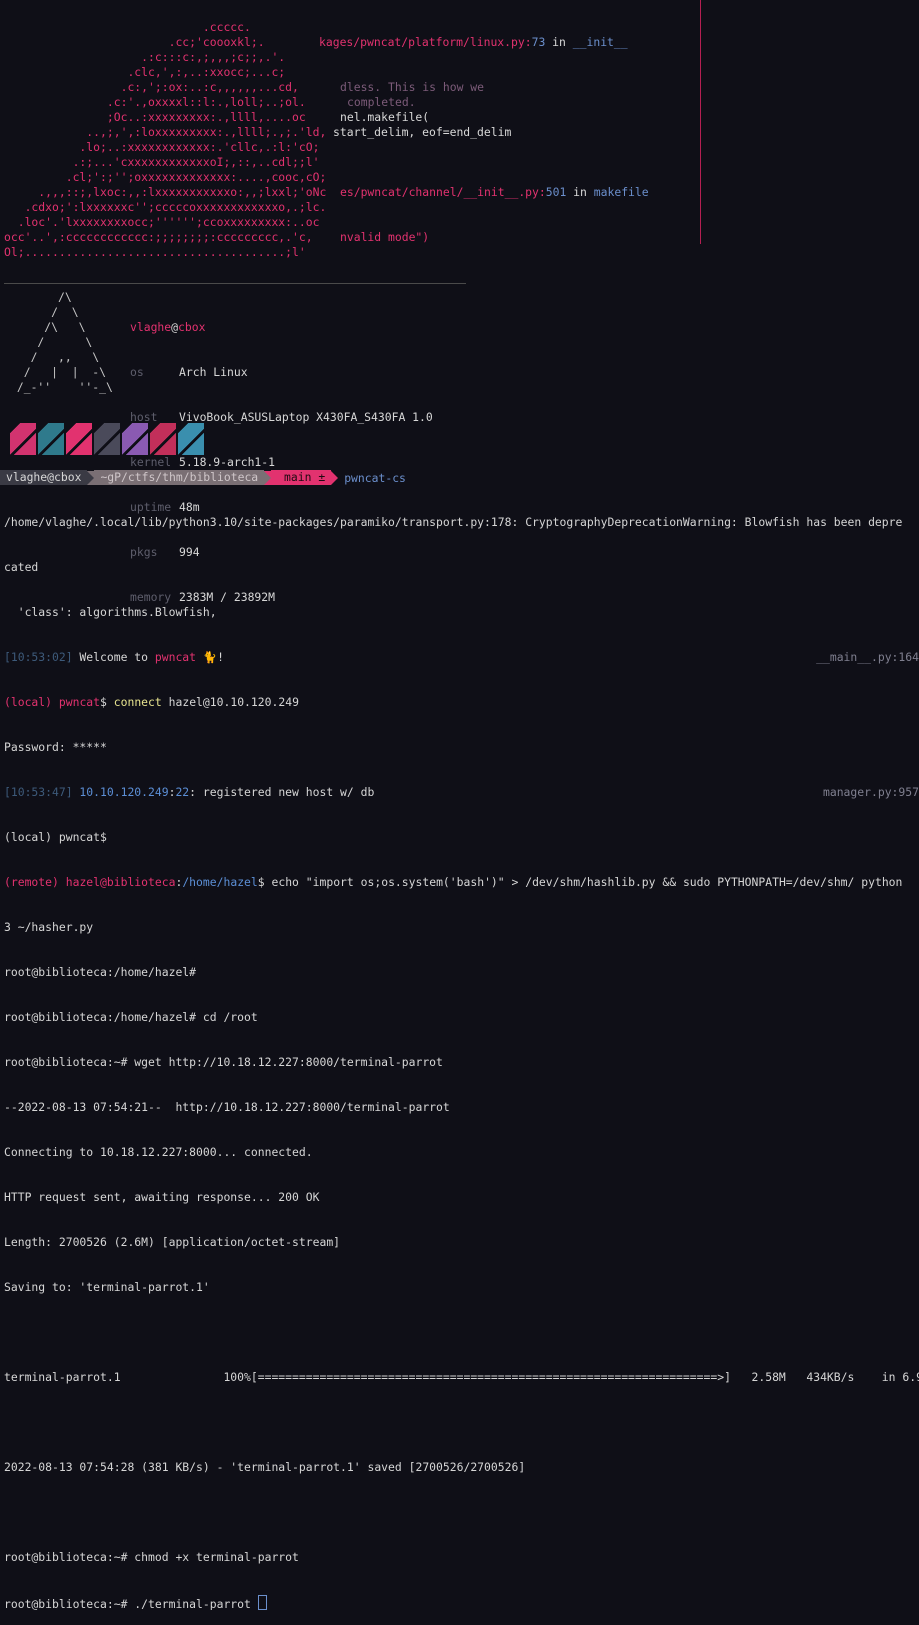  What do you see at coordinates (281, 462) in the screenshot?
I see `info-row-kernel: kernel 5.18.9-arch1-1` at bounding box center [281, 462].